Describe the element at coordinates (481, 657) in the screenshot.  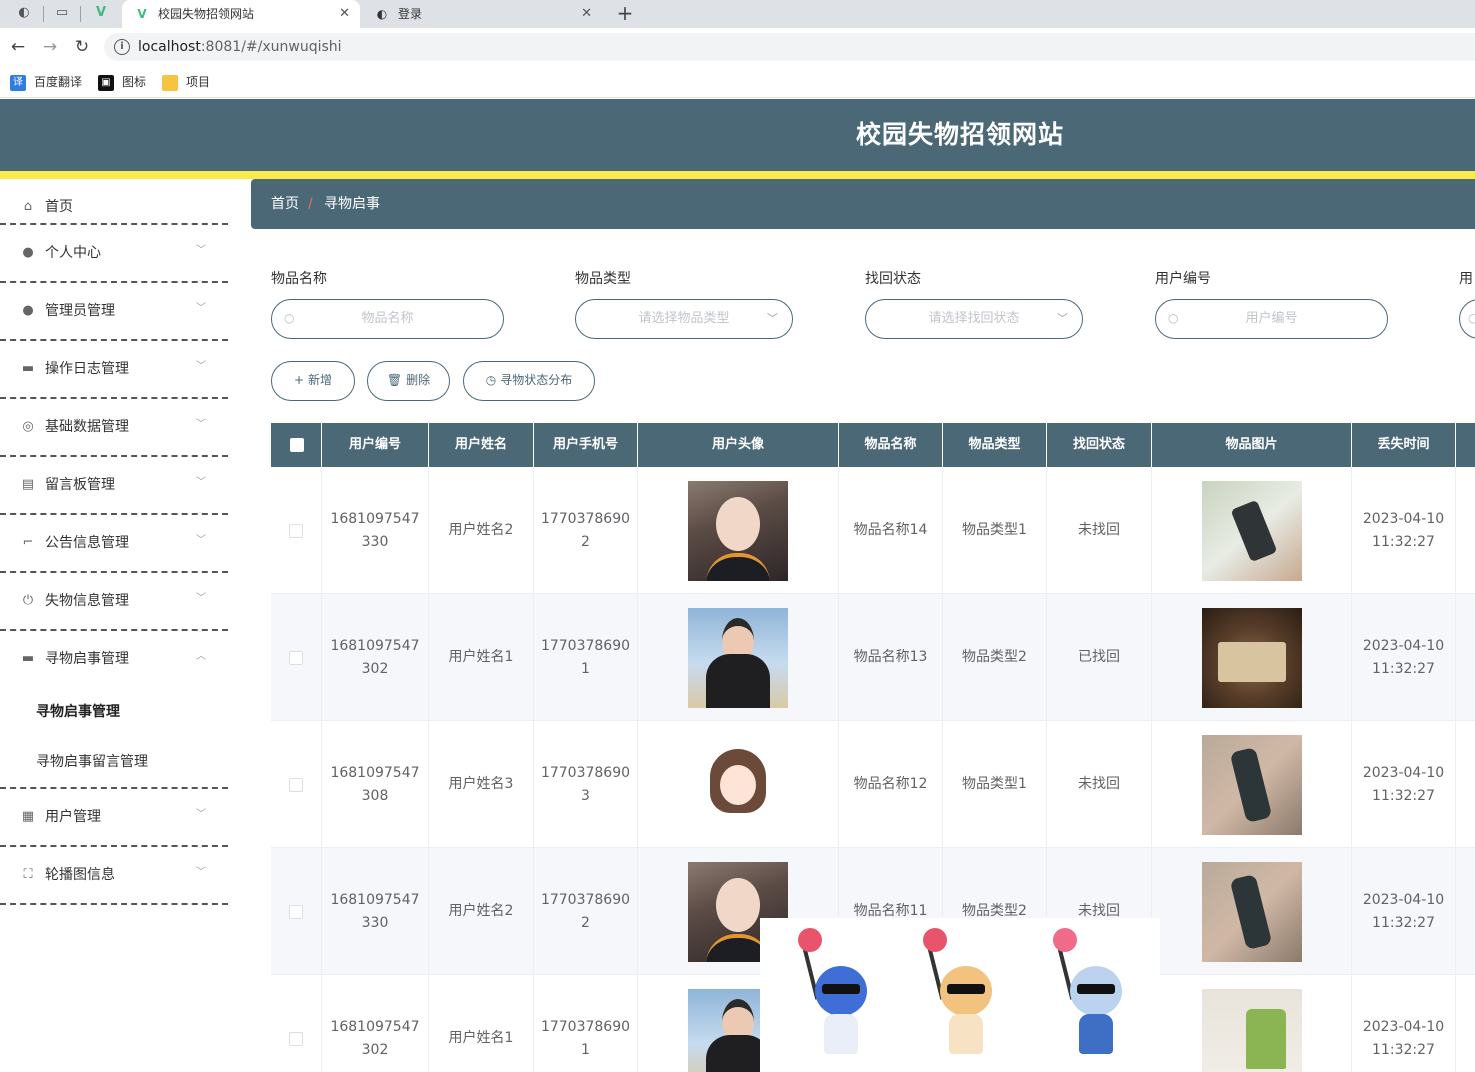
I see `user-name: 用户姓名1` at that location.